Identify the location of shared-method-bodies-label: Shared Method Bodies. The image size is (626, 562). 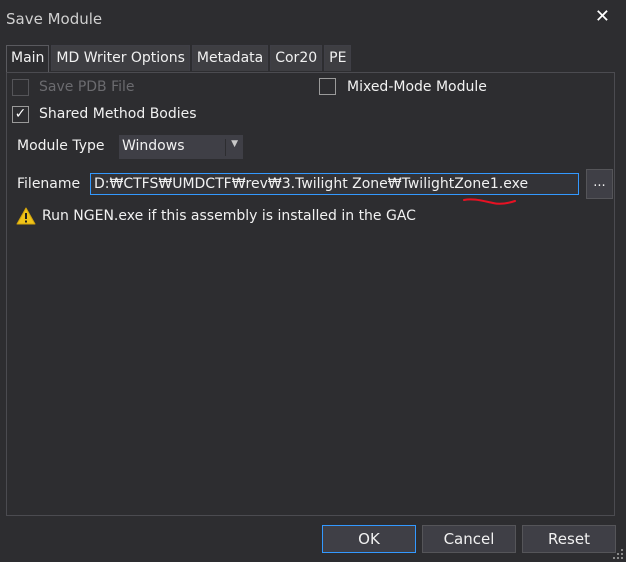
(118, 114).